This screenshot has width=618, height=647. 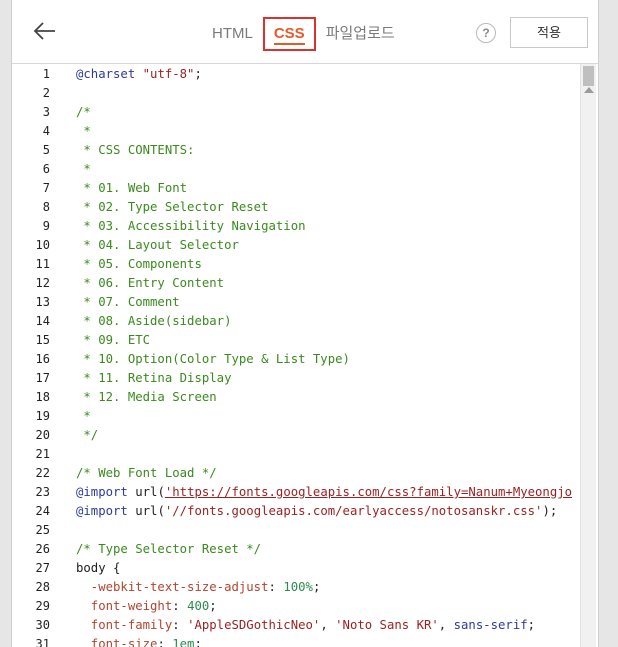 I want to click on editor-header: HTML CSS 파일업로드 ? 적용, so click(x=305, y=32).